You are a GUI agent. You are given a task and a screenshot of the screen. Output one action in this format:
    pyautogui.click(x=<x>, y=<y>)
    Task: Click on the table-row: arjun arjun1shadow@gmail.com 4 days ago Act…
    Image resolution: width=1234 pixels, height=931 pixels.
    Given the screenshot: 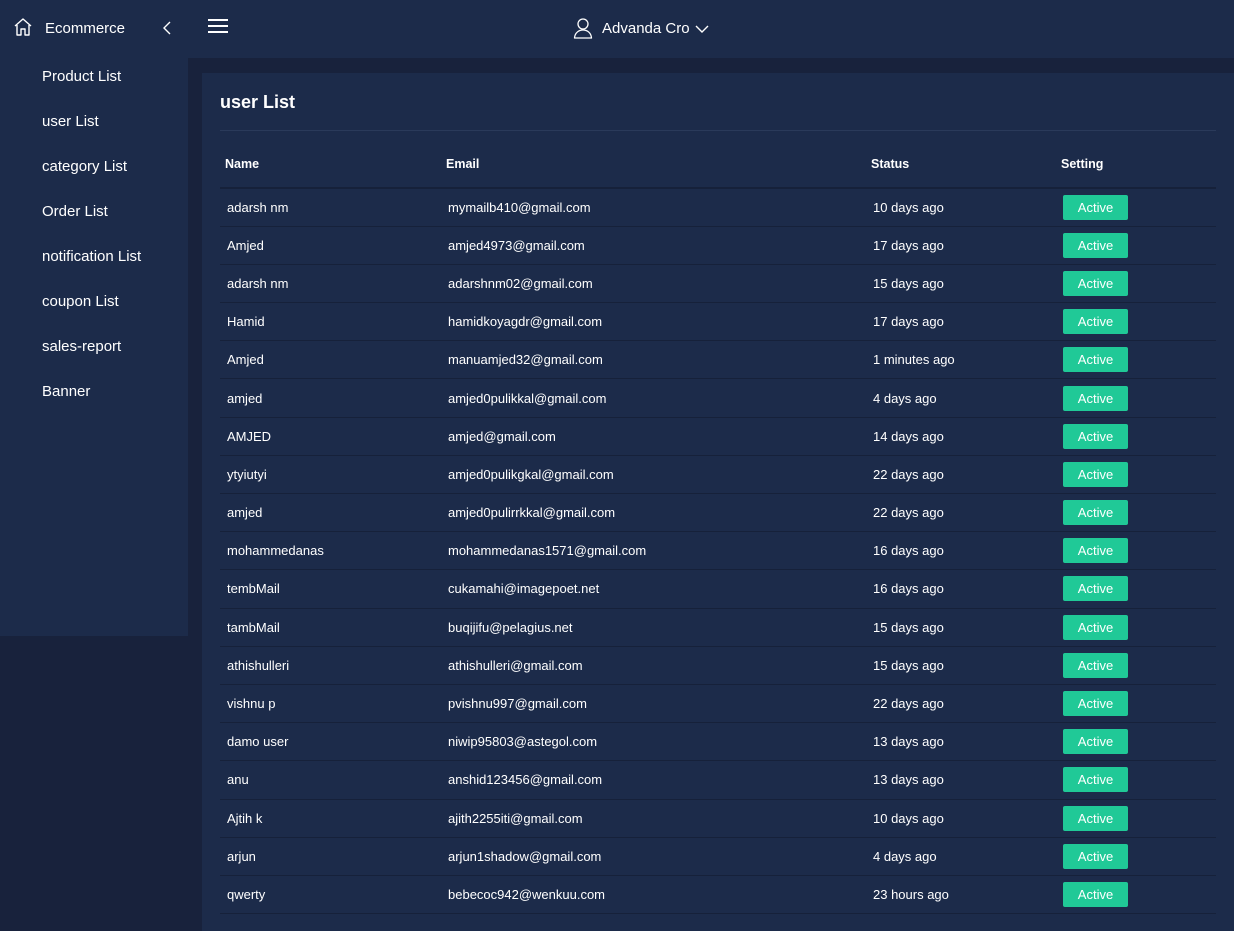 What is the action you would take?
    pyautogui.click(x=718, y=856)
    